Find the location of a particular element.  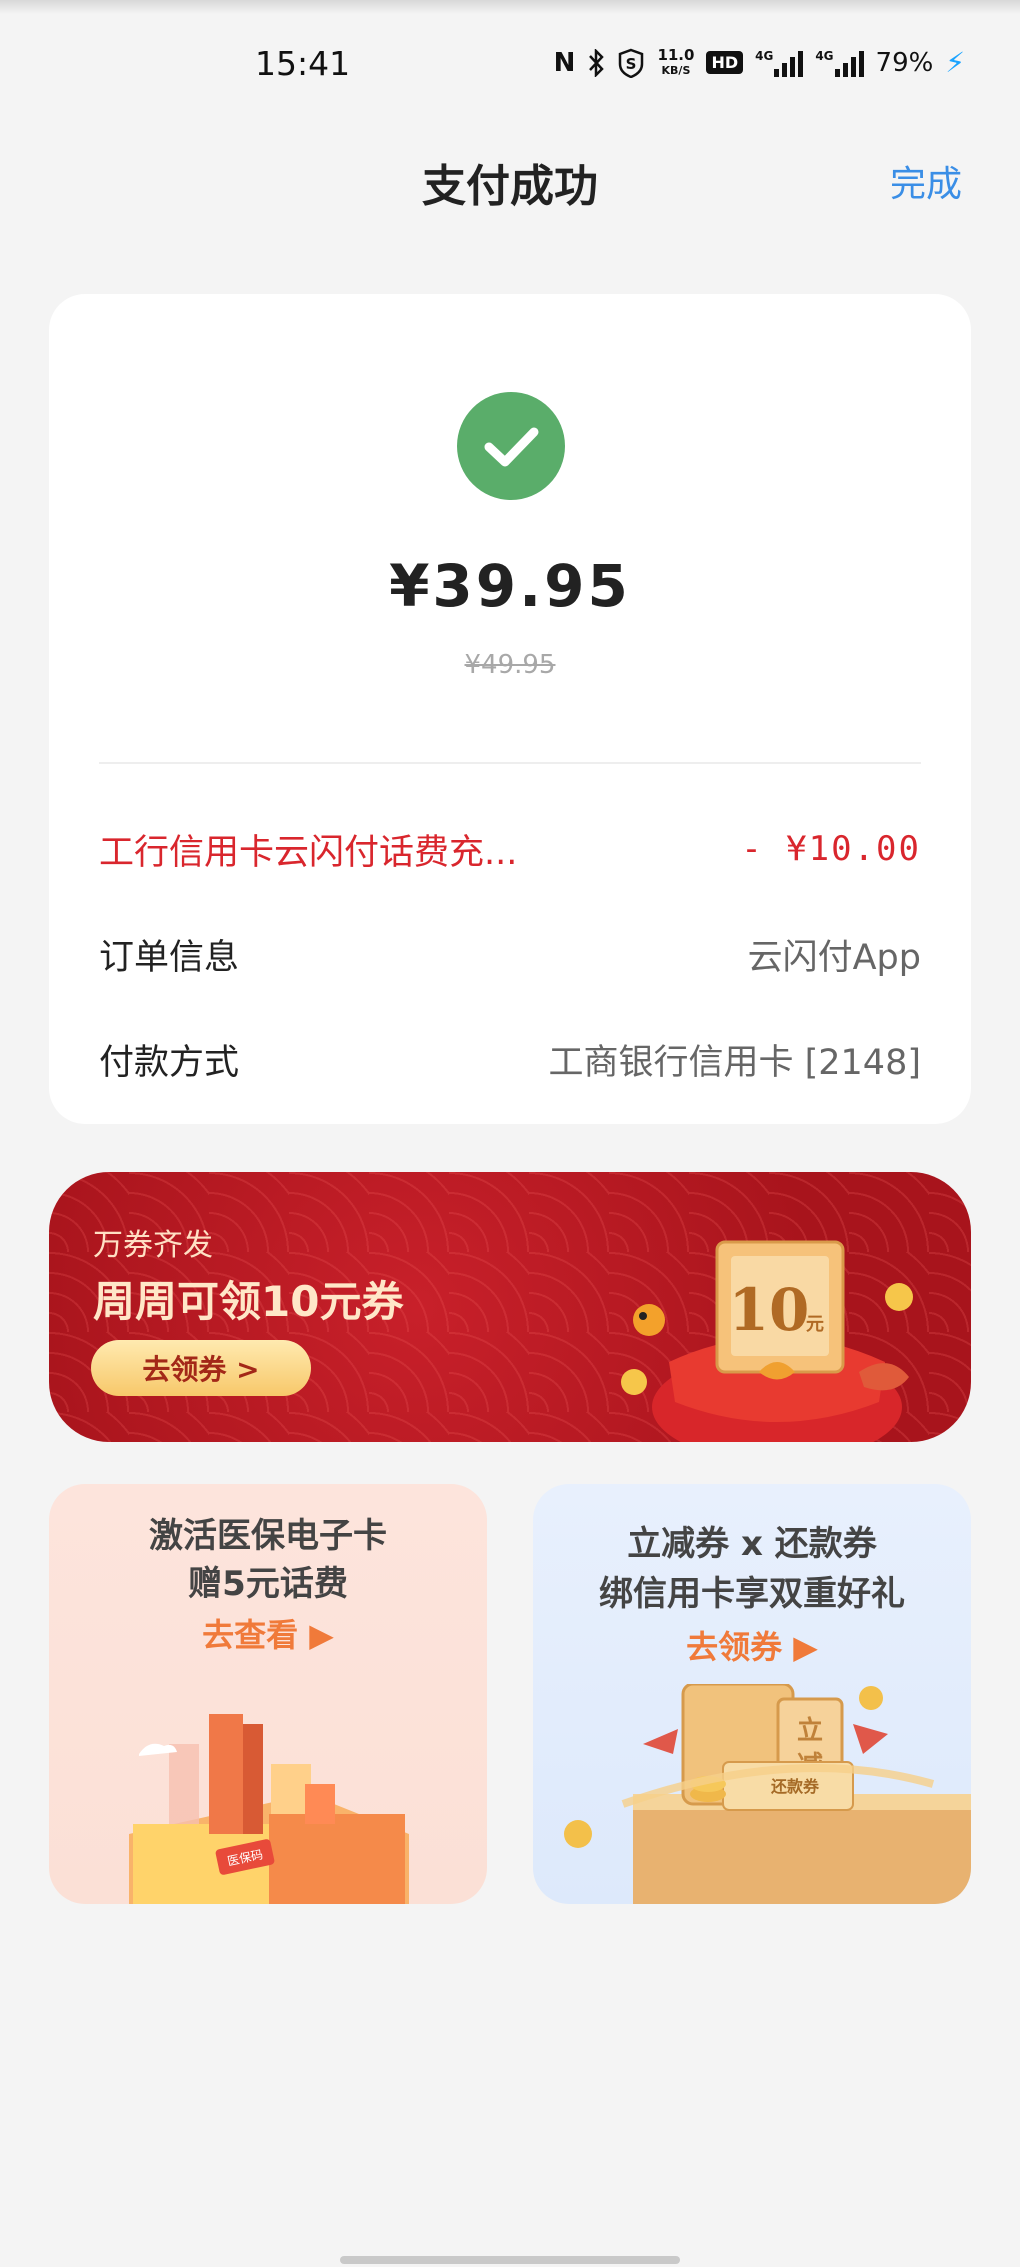

status-icons: N S 11.0 KB/S HD 4G 4G 79% ⚡ is located at coordinates (759, 62).